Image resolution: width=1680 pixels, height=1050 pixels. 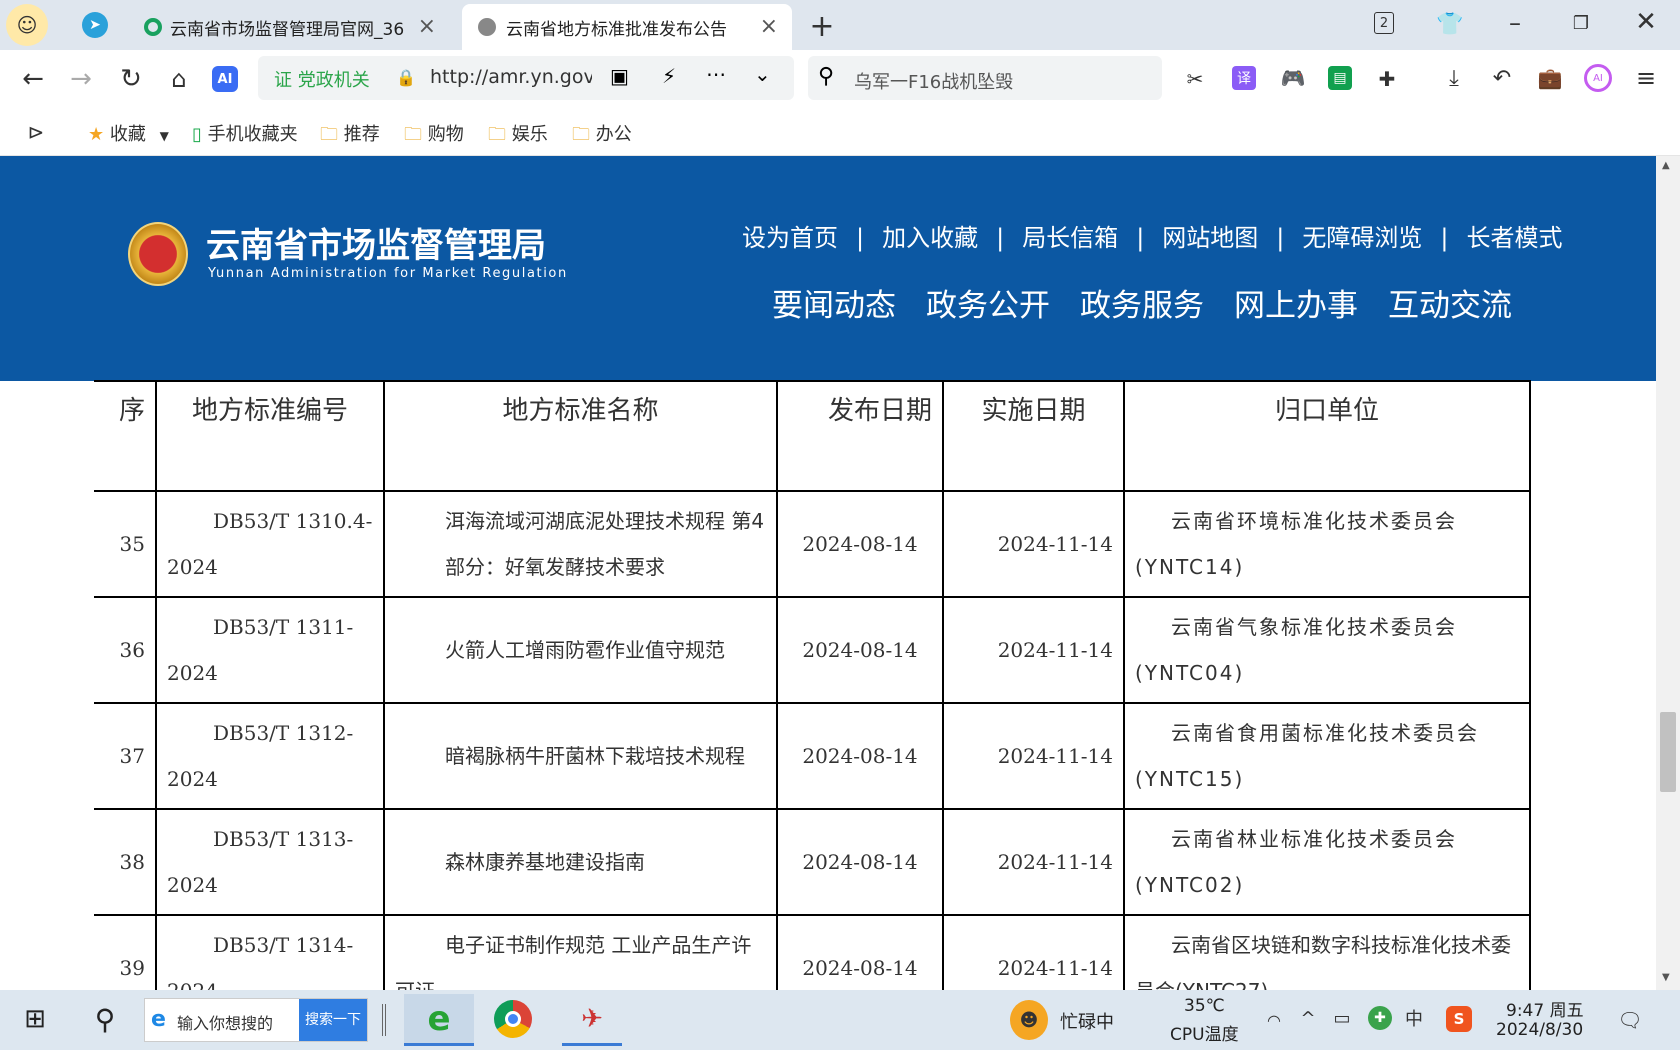 I want to click on elder-mode-link: 长者模式, so click(x=1514, y=238).